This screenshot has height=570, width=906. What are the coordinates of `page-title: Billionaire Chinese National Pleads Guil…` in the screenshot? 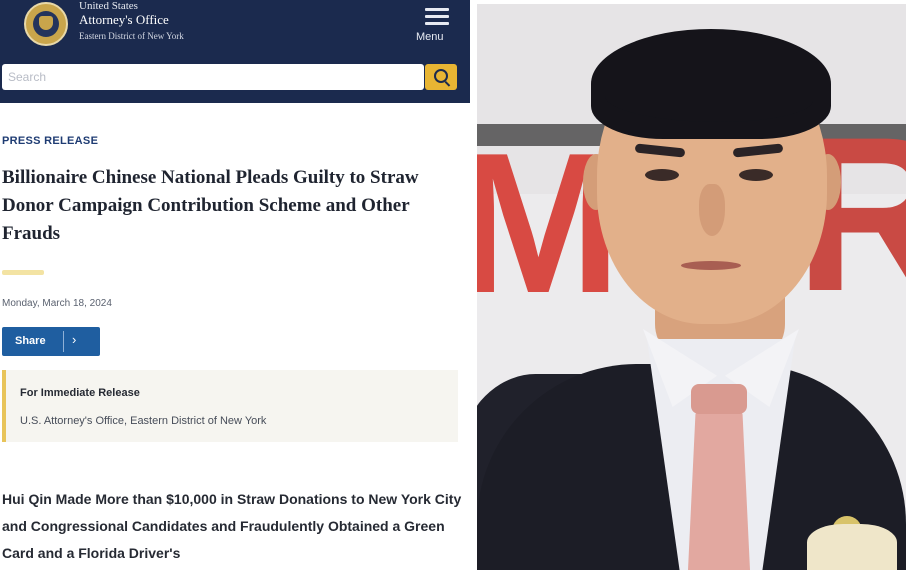 It's located at (210, 205).